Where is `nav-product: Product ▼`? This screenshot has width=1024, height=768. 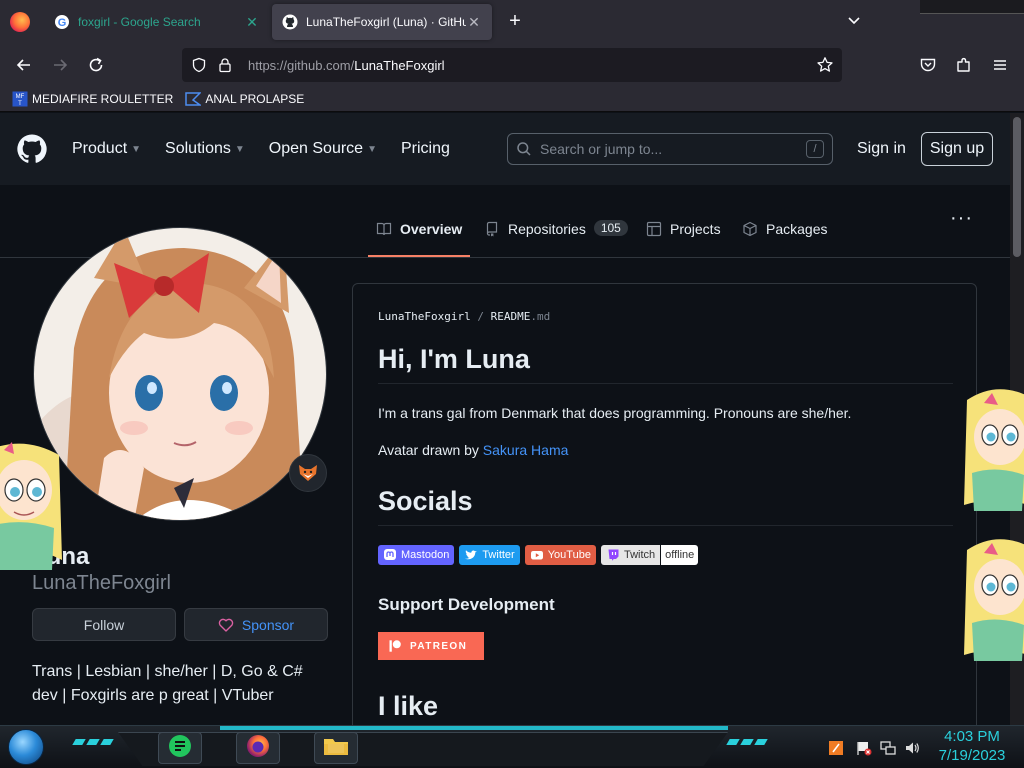
nav-product: Product ▼ is located at coordinates (106, 149).